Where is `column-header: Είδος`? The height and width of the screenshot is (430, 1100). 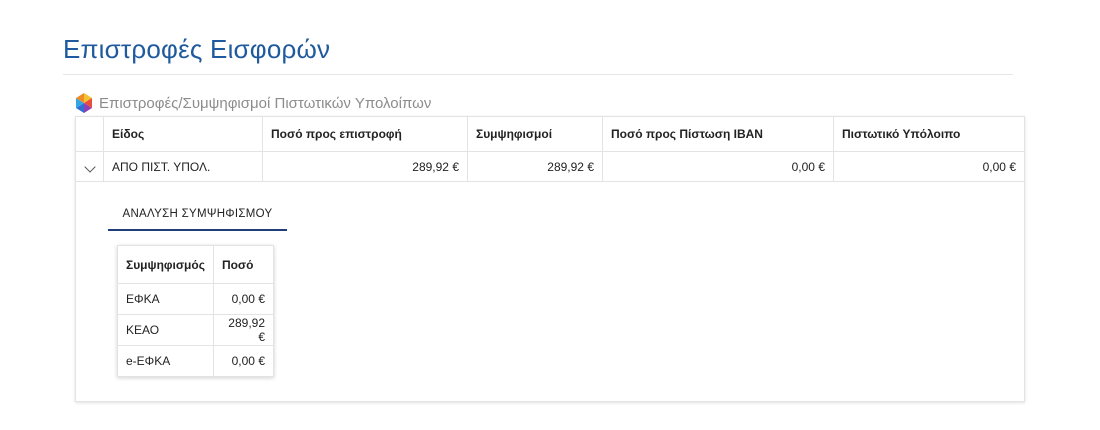 column-header: Είδος is located at coordinates (183, 134).